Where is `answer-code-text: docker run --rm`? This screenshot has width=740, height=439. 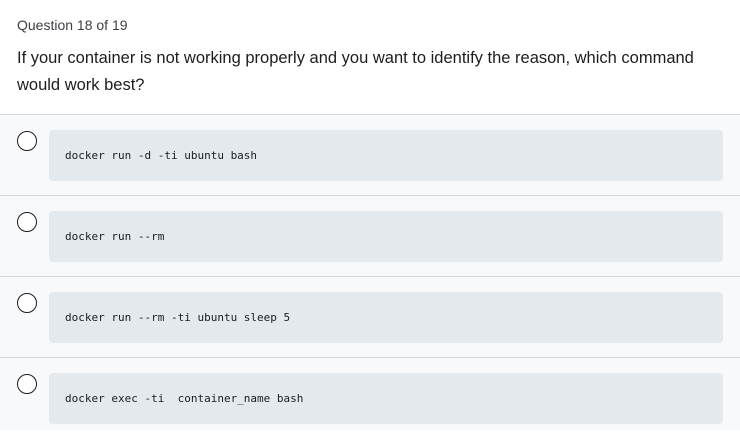
answer-code-text: docker run --rm is located at coordinates (115, 236).